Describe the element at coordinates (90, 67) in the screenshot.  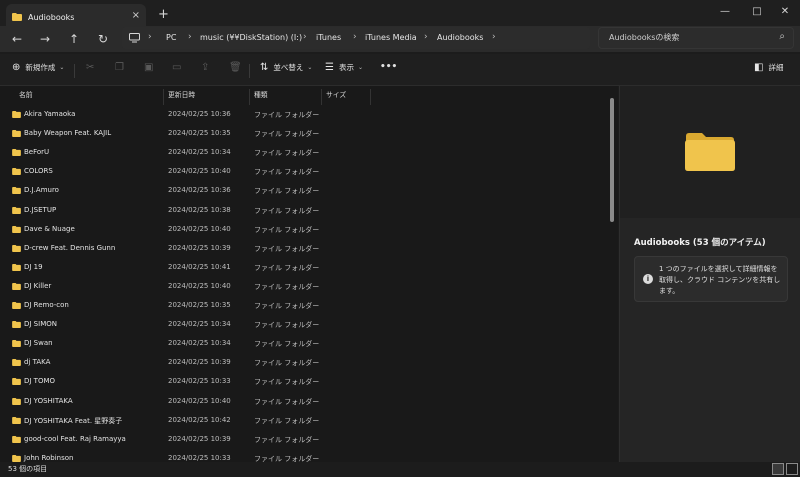
I see `cut-icon: ✂` at that location.